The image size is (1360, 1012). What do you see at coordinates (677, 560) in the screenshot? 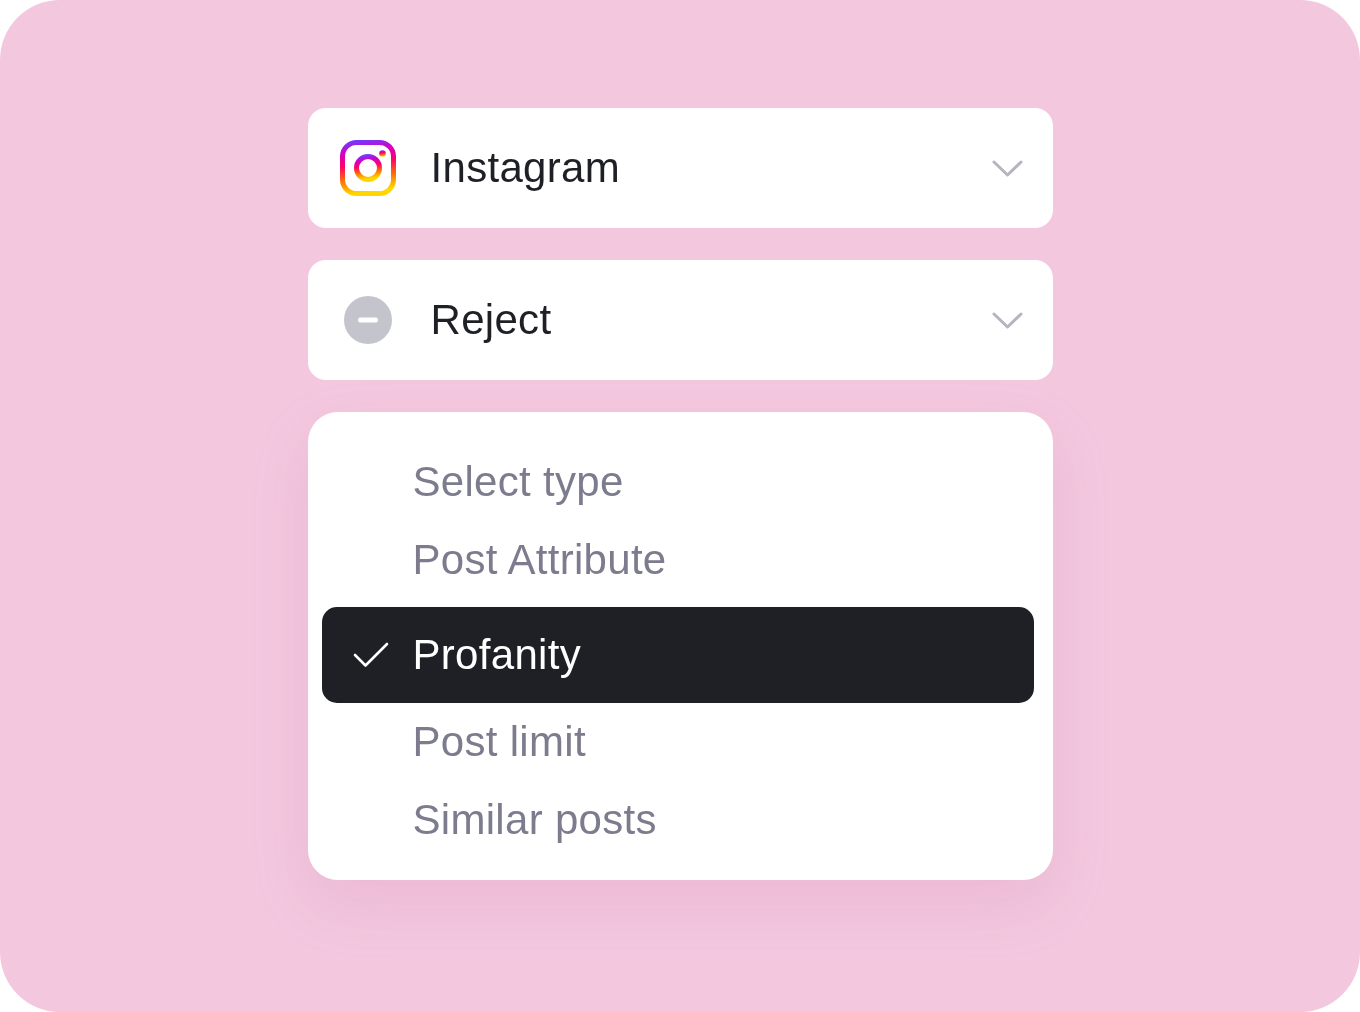
I see `menu-option: Post Attribute` at bounding box center [677, 560].